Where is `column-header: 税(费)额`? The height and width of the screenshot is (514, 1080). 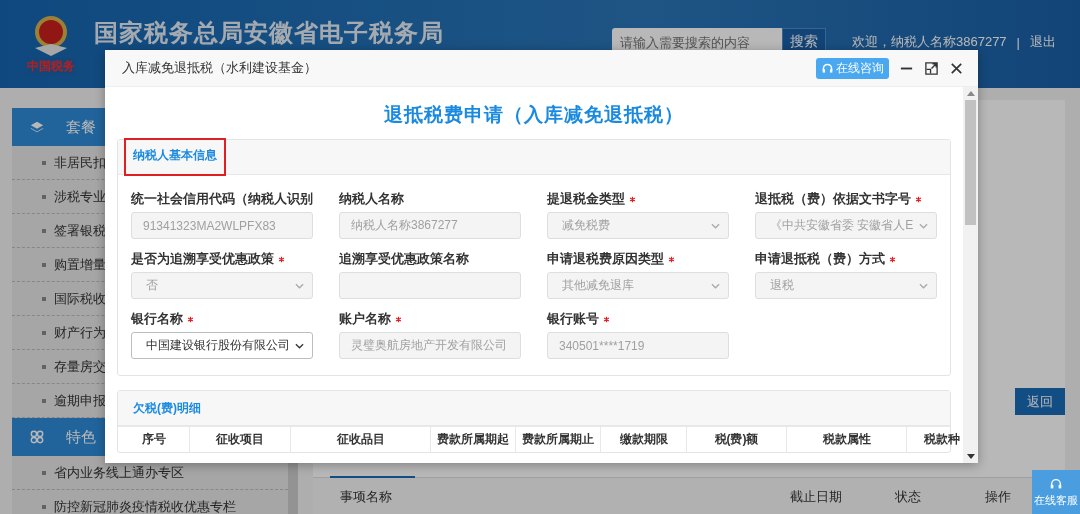
column-header: 税(费)额 is located at coordinates (737, 439).